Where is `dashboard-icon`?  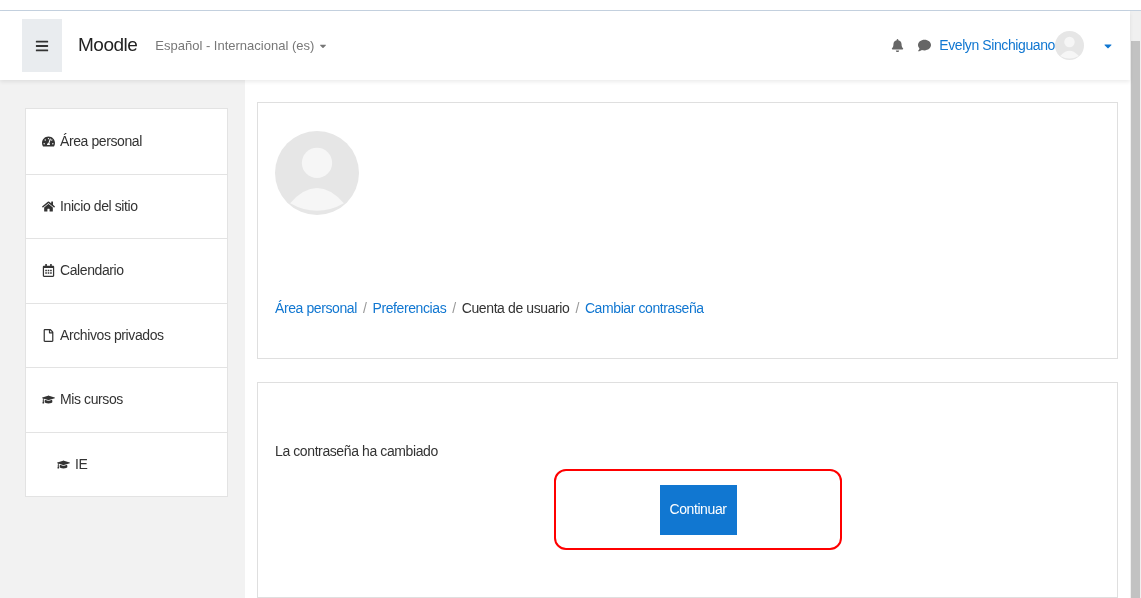
dashboard-icon is located at coordinates (48, 141).